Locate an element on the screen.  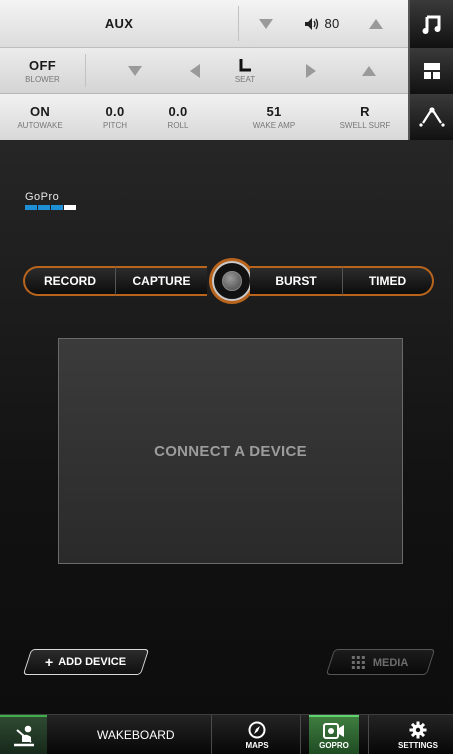
pitch-label: PITCH is located at coordinates (115, 125).